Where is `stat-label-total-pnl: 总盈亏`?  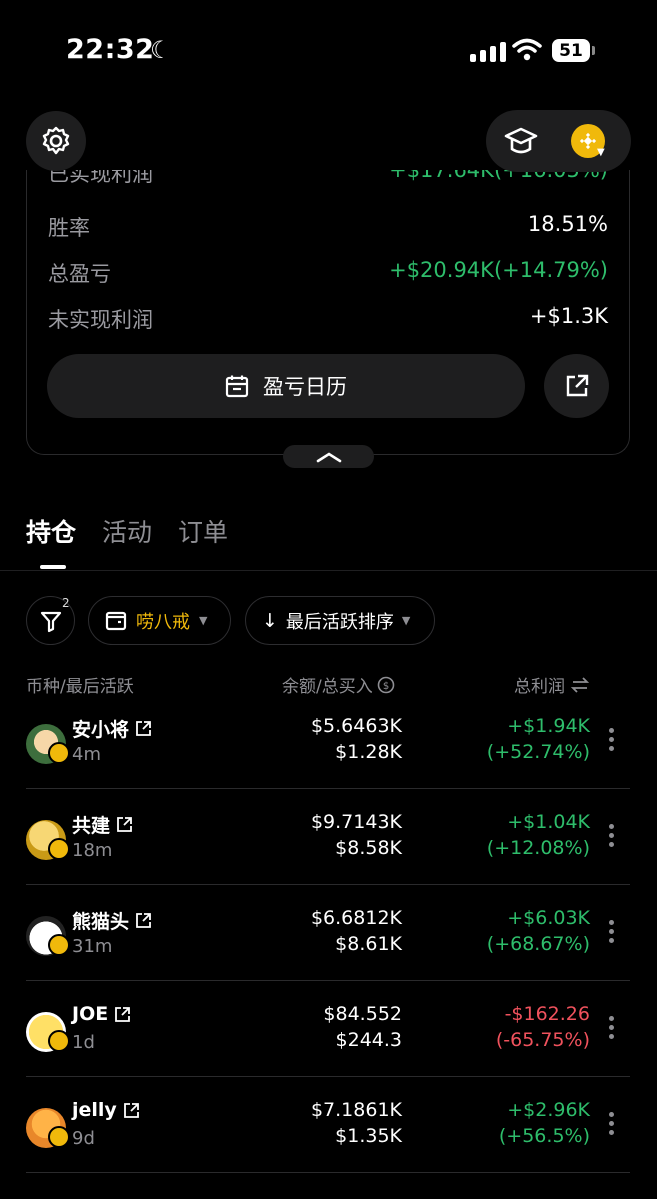
stat-label-total-pnl: 总盈亏 is located at coordinates (79, 274).